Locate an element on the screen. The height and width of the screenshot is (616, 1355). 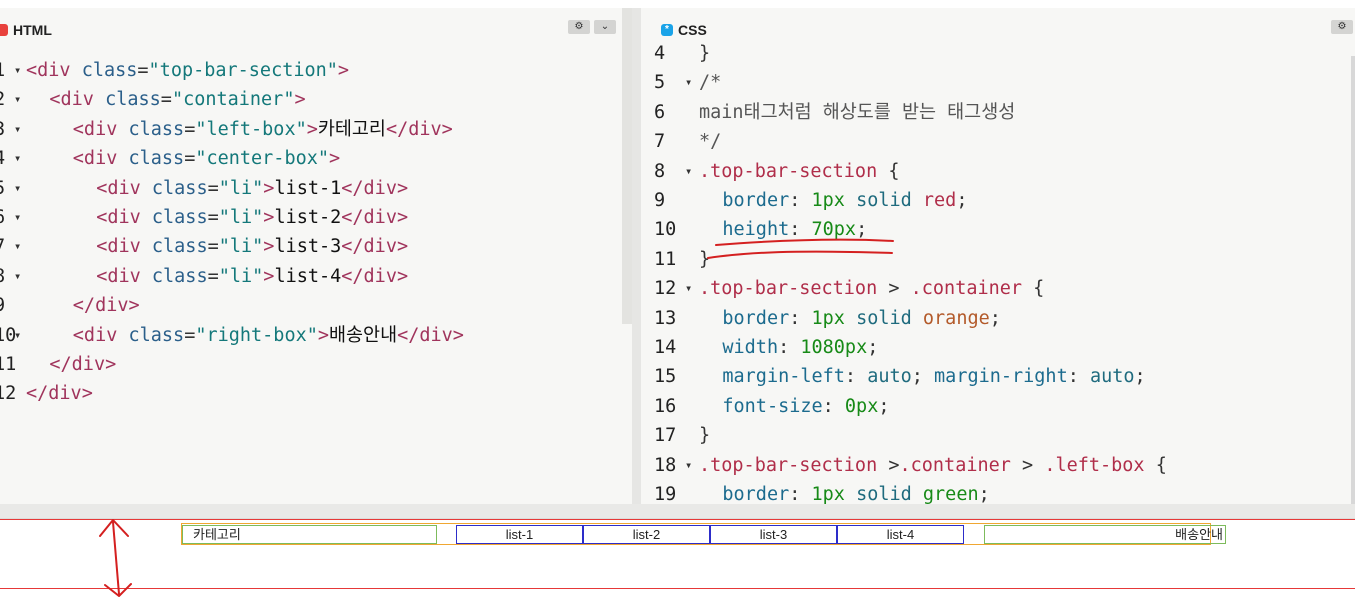
code-text: <div class="container"> is located at coordinates (177, 100).